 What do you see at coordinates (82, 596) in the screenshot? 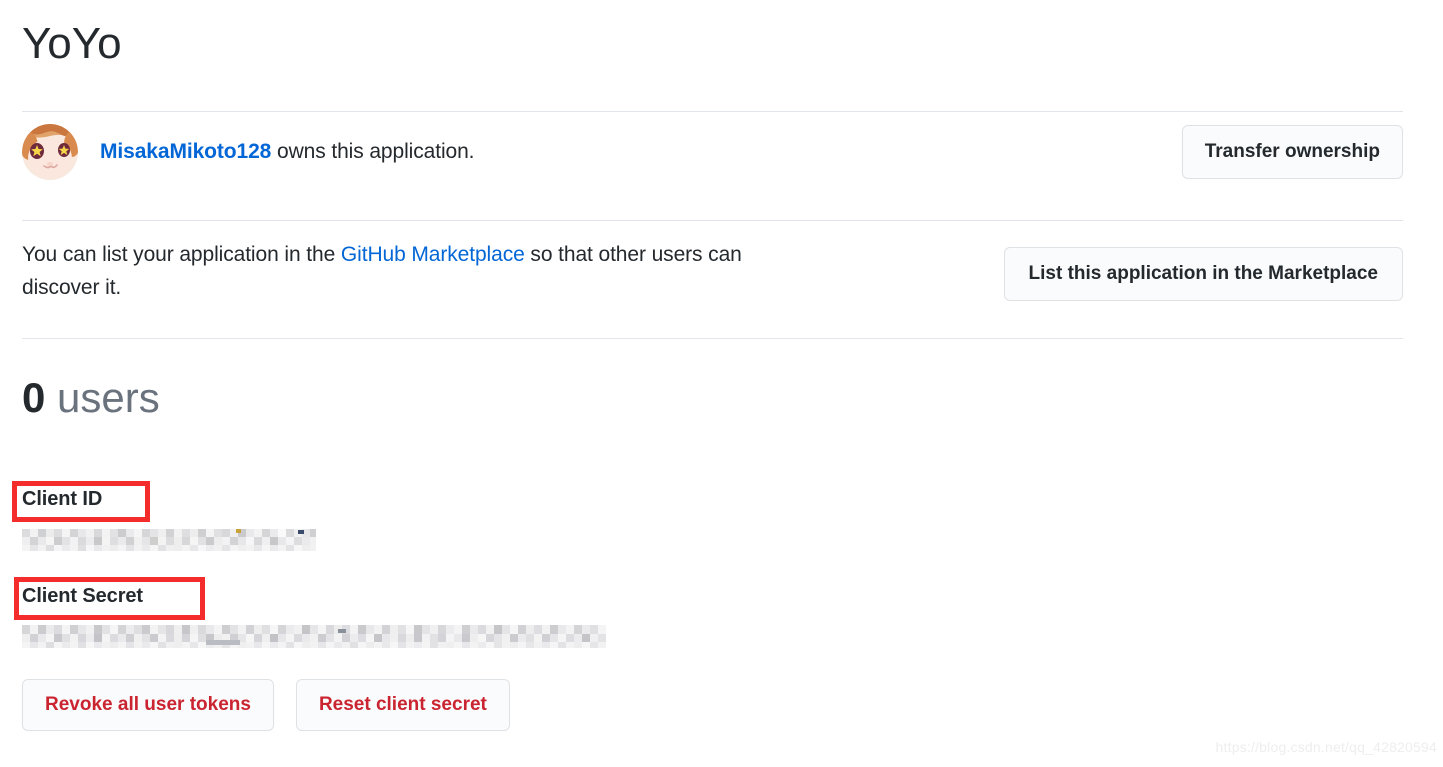
I see `client-secret-label: Client Secret` at bounding box center [82, 596].